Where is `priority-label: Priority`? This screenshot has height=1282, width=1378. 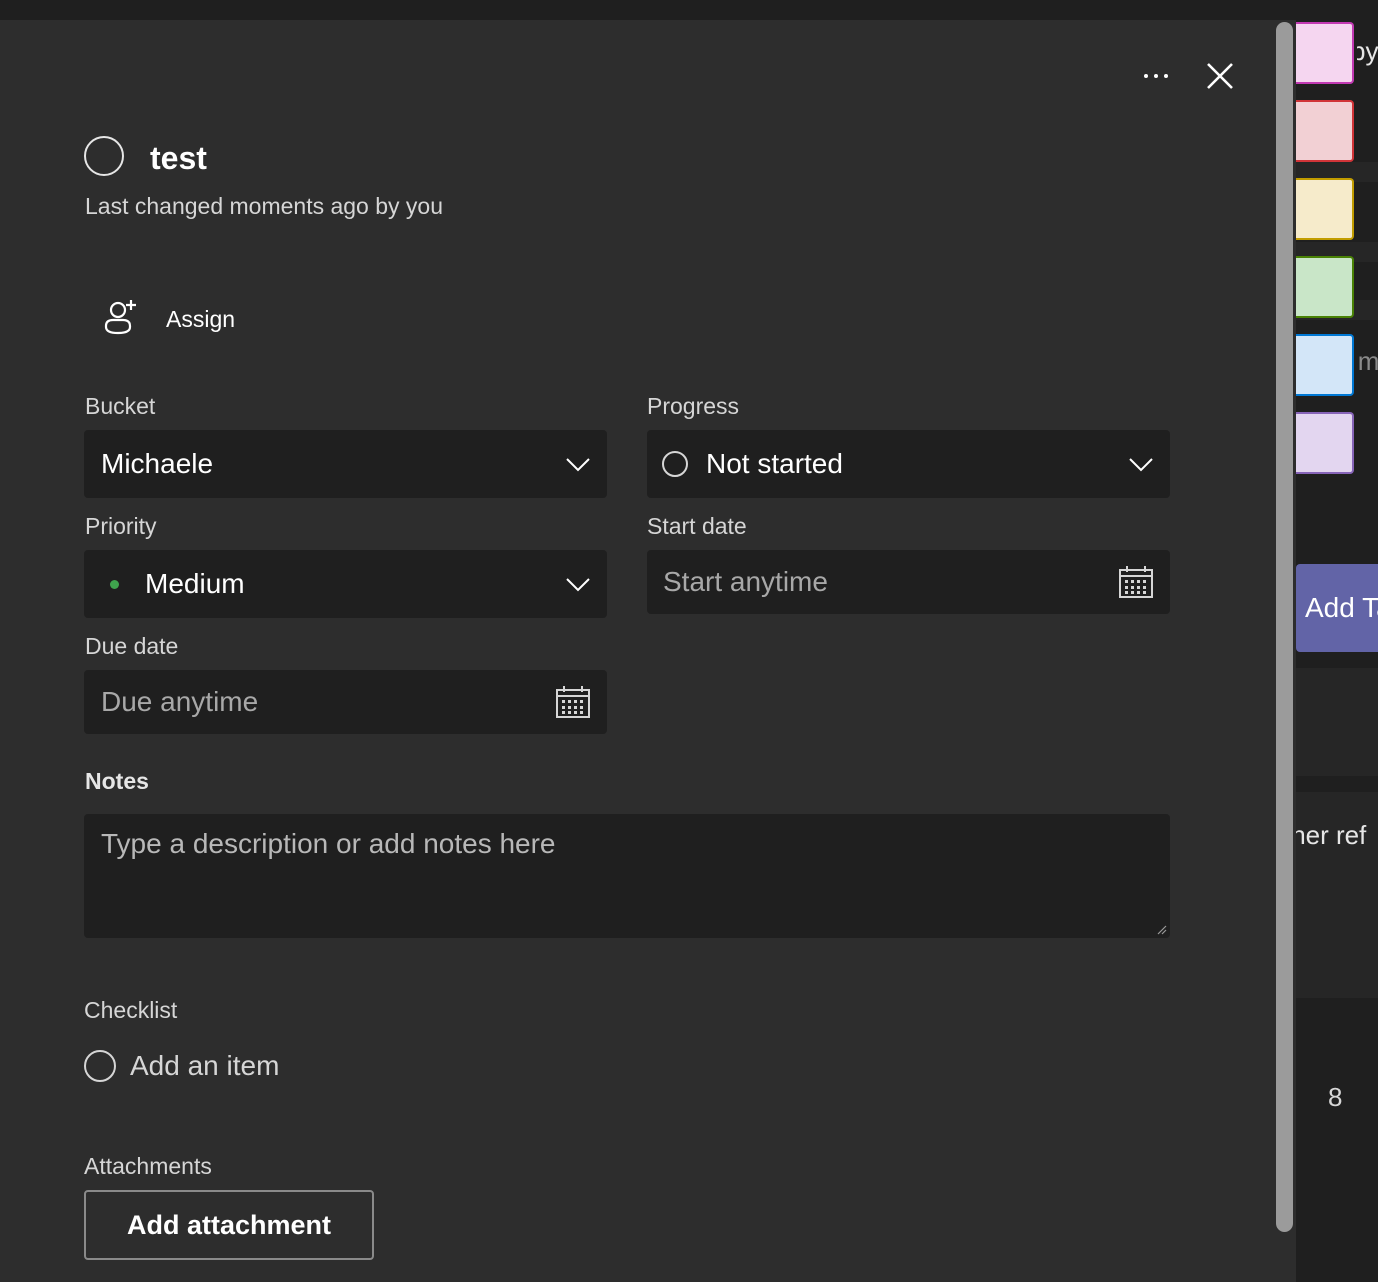 priority-label: Priority is located at coordinates (121, 526).